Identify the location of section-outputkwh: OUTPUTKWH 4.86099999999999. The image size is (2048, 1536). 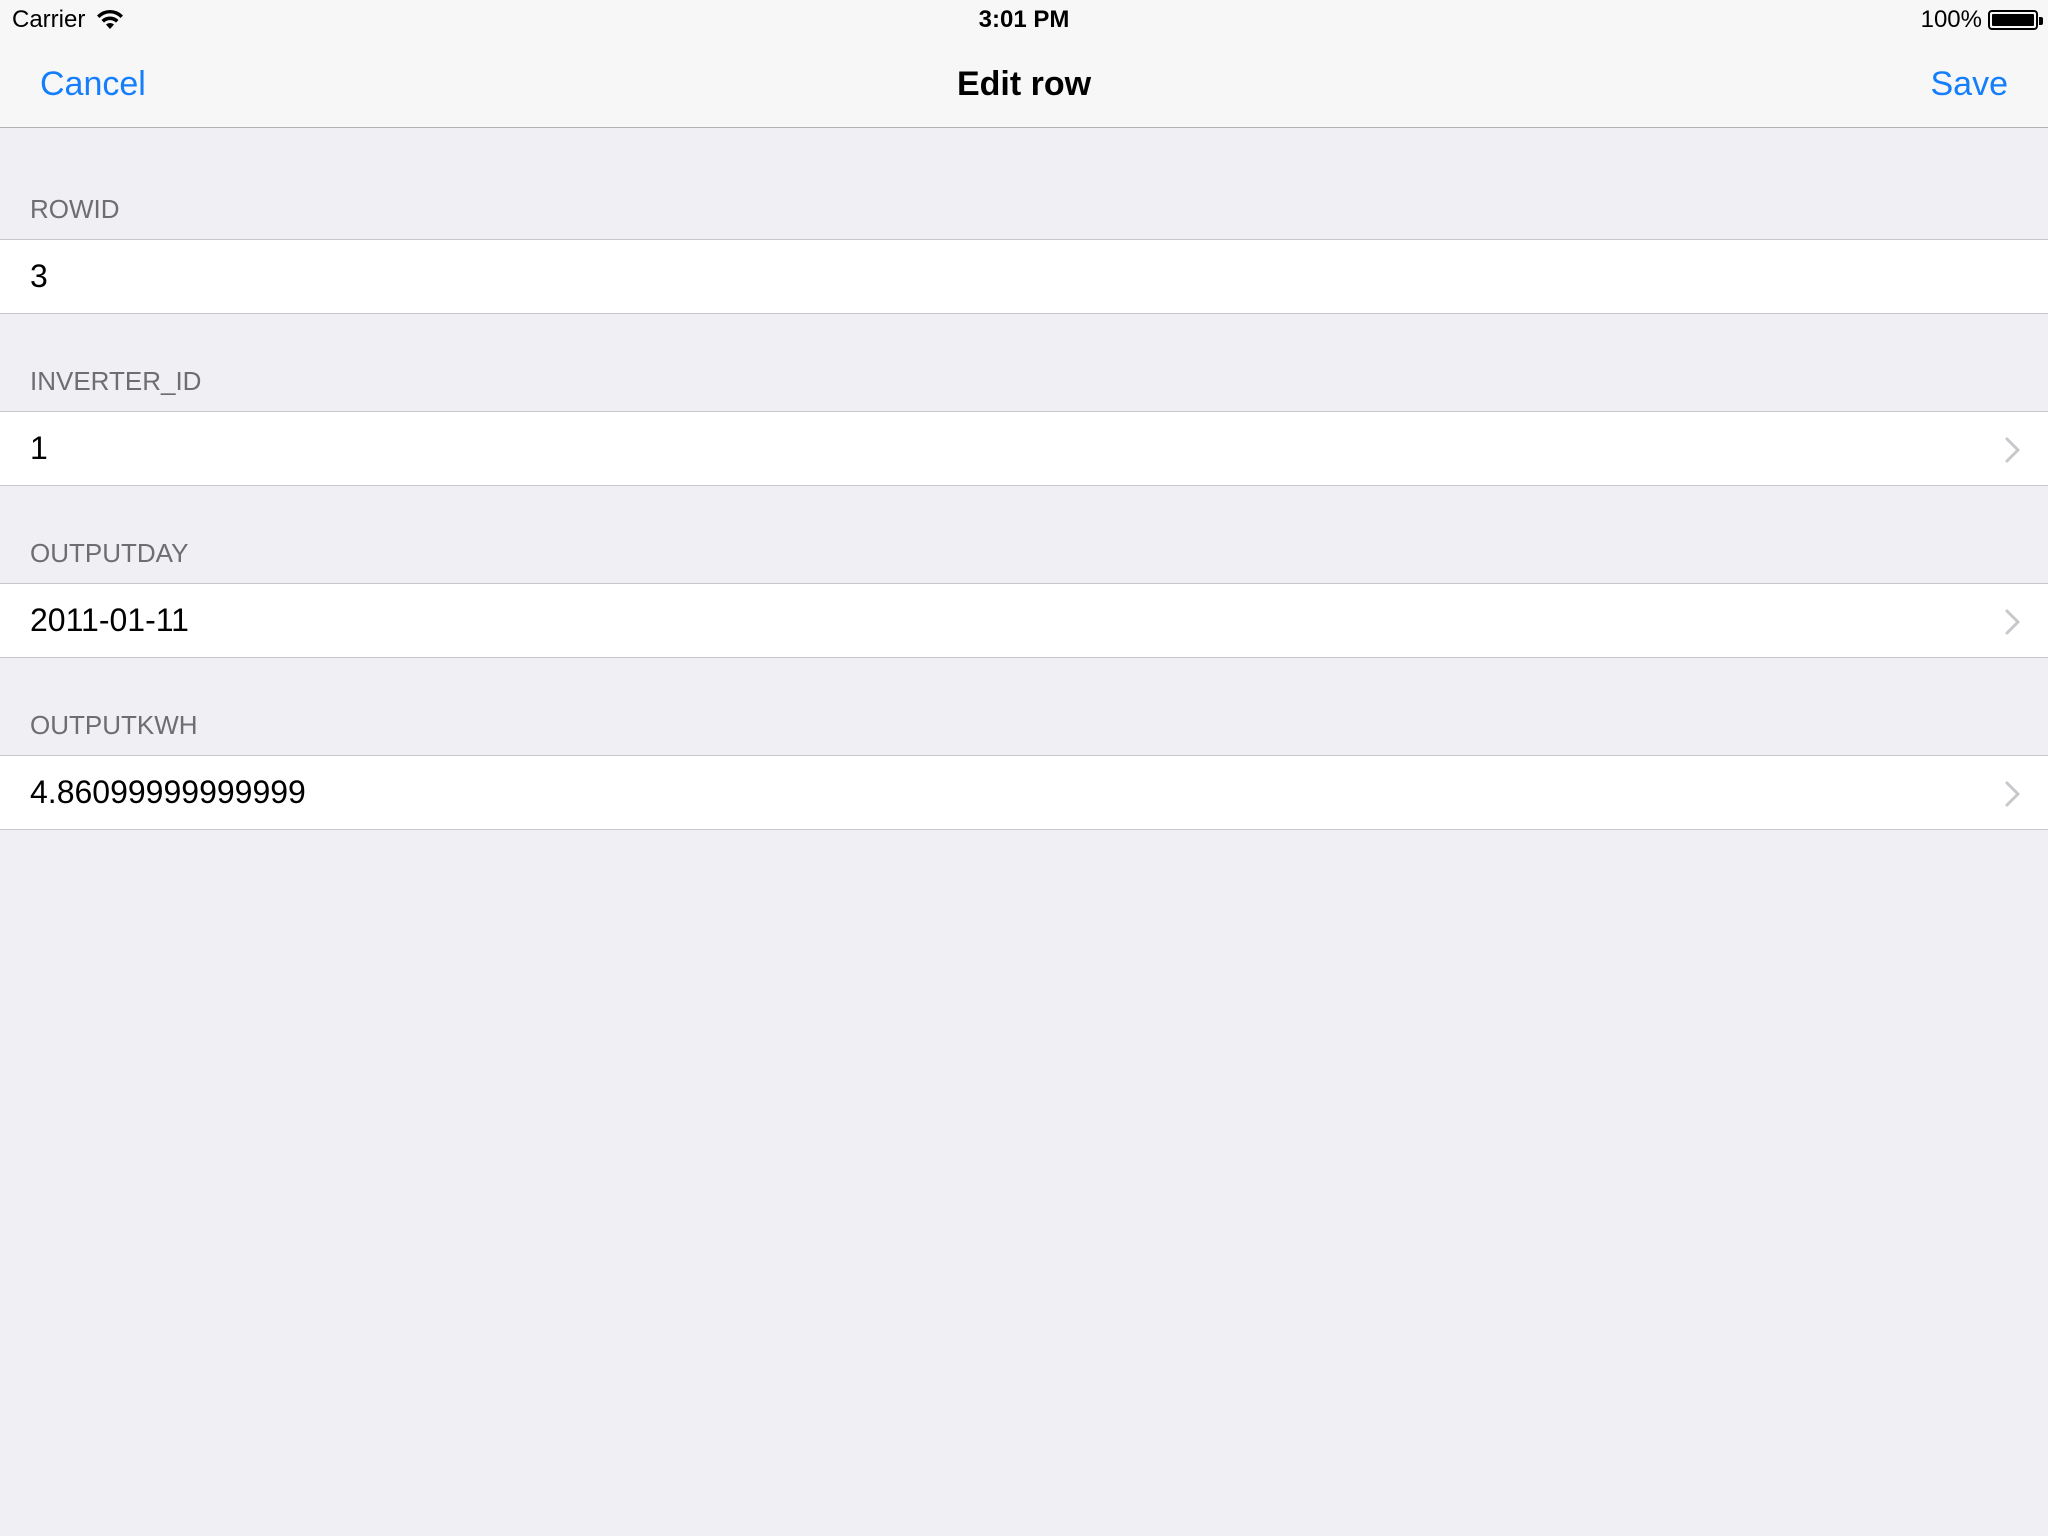
(1024, 744).